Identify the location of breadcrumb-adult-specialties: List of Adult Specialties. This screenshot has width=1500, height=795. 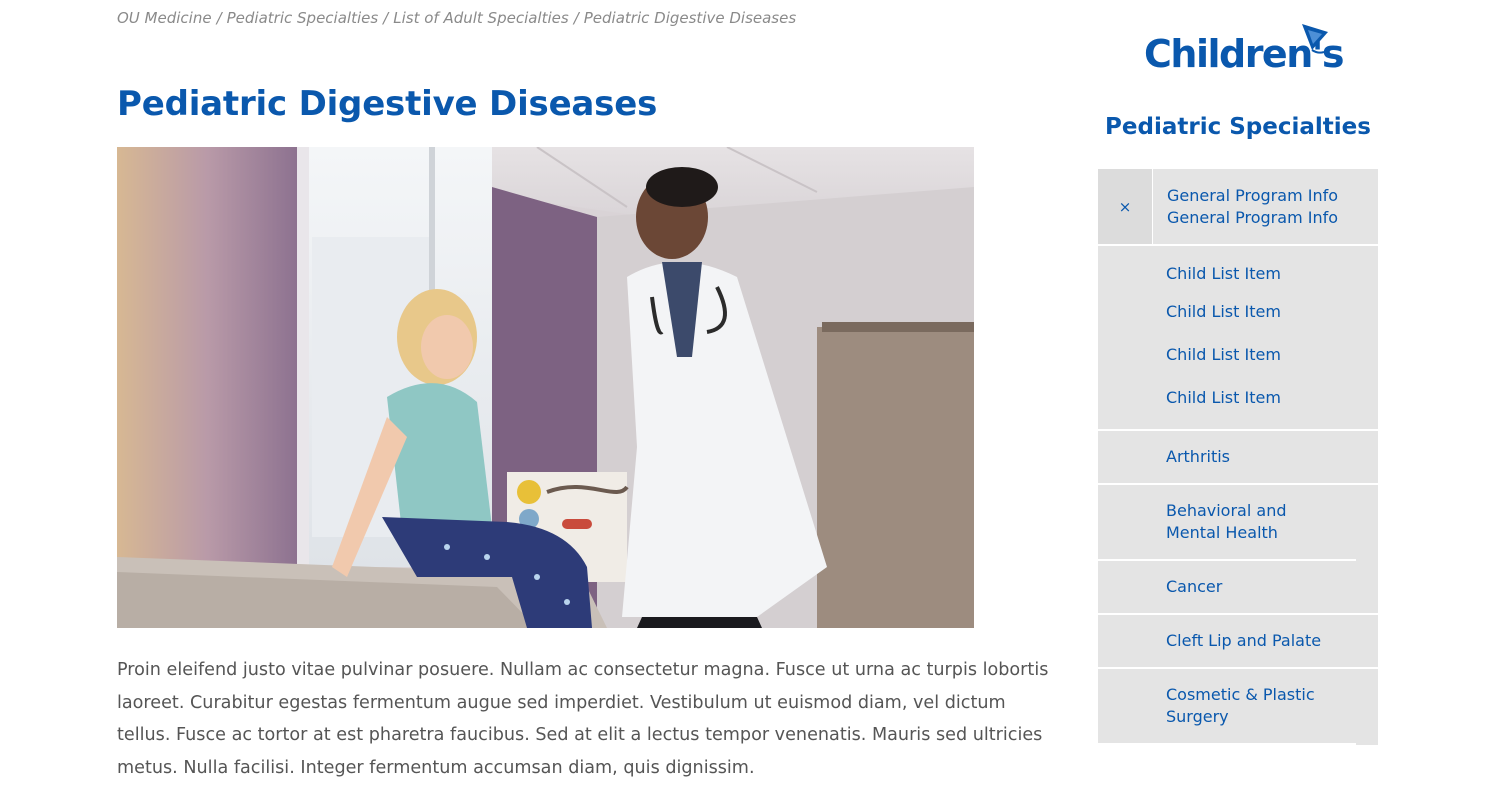
(480, 18).